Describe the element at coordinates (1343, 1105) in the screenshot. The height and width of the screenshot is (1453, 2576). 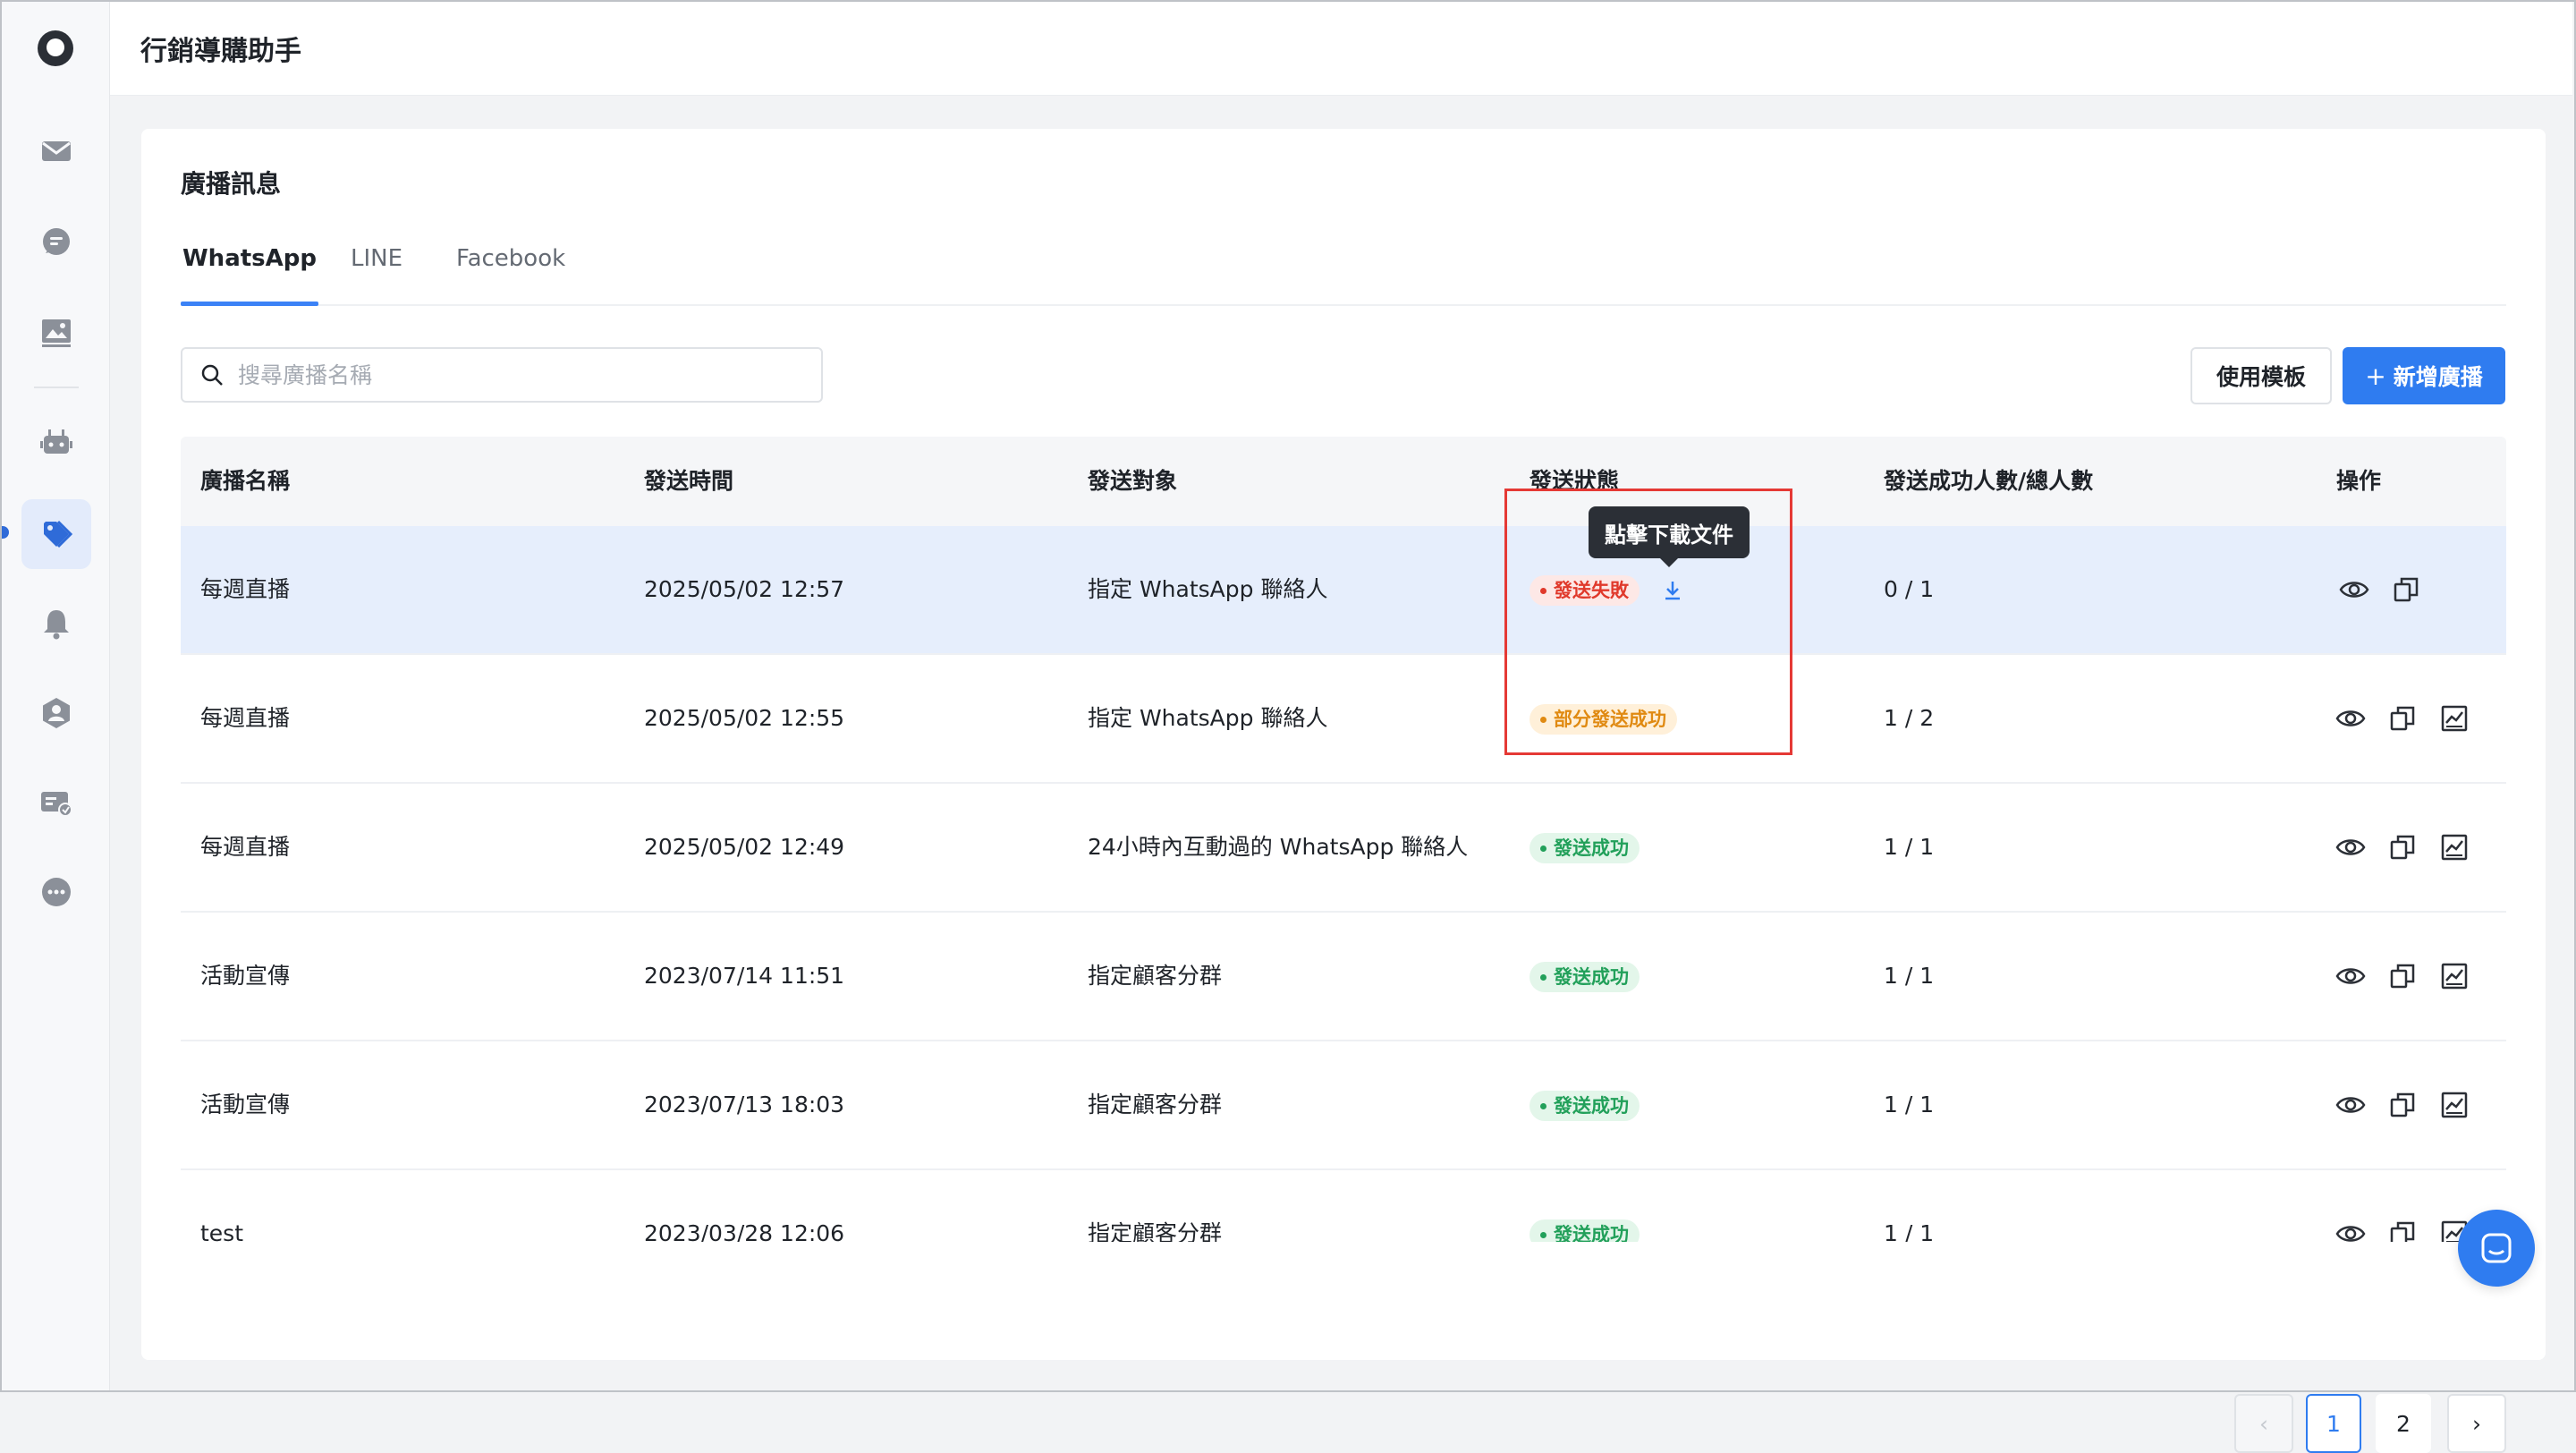
I see `table-row: 活動宣傳 2023/07/13 18:03 指定顧客分群 發送成功 1 / 1` at that location.